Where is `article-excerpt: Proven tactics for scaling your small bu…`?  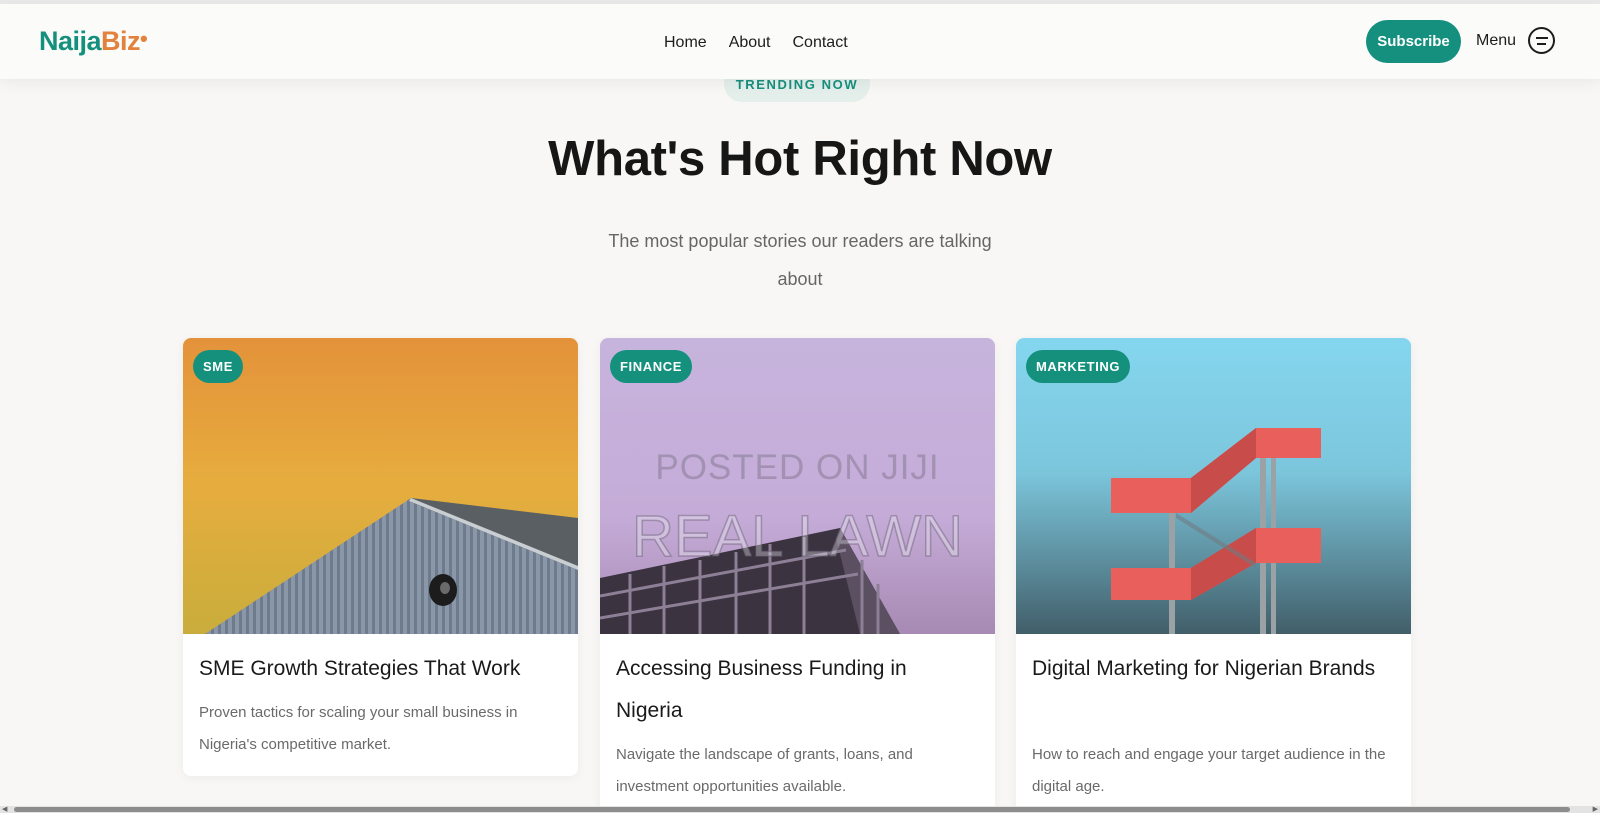 article-excerpt: Proven tactics for scaling your small bu… is located at coordinates (358, 728).